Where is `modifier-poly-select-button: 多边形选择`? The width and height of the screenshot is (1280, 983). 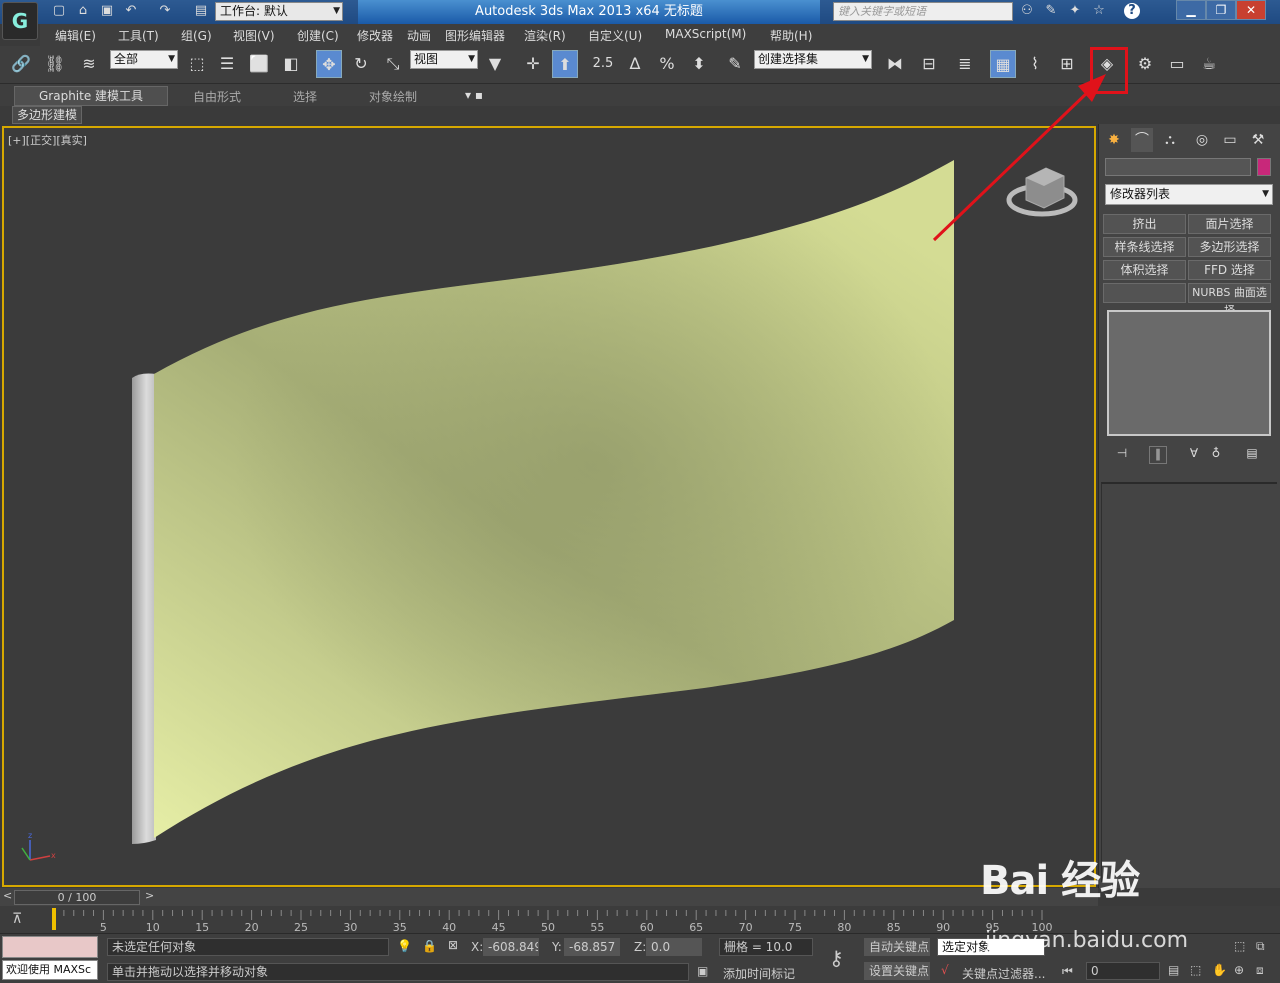
modifier-poly-select-button: 多边形选择 is located at coordinates (1229, 247).